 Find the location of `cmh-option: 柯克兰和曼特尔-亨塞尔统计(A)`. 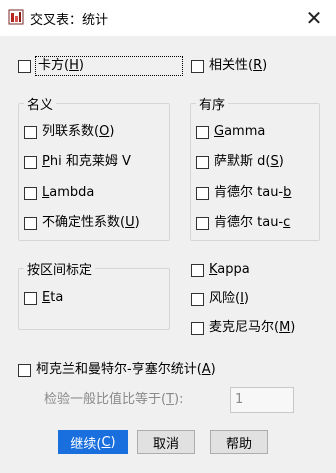

cmh-option: 柯克兰和曼特尔-亨塞尔统计(A) is located at coordinates (117, 370).